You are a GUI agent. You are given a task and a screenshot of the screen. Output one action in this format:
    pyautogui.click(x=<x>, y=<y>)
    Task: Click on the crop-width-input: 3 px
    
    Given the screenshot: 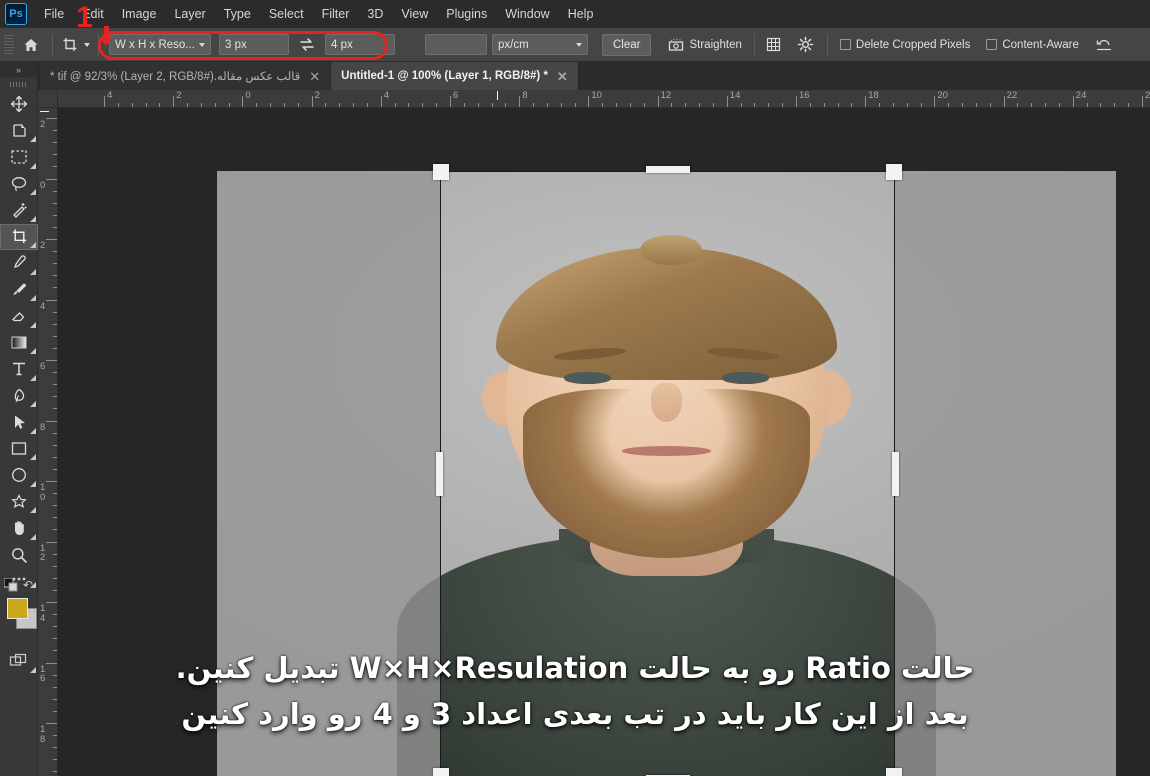 What is the action you would take?
    pyautogui.click(x=254, y=44)
    